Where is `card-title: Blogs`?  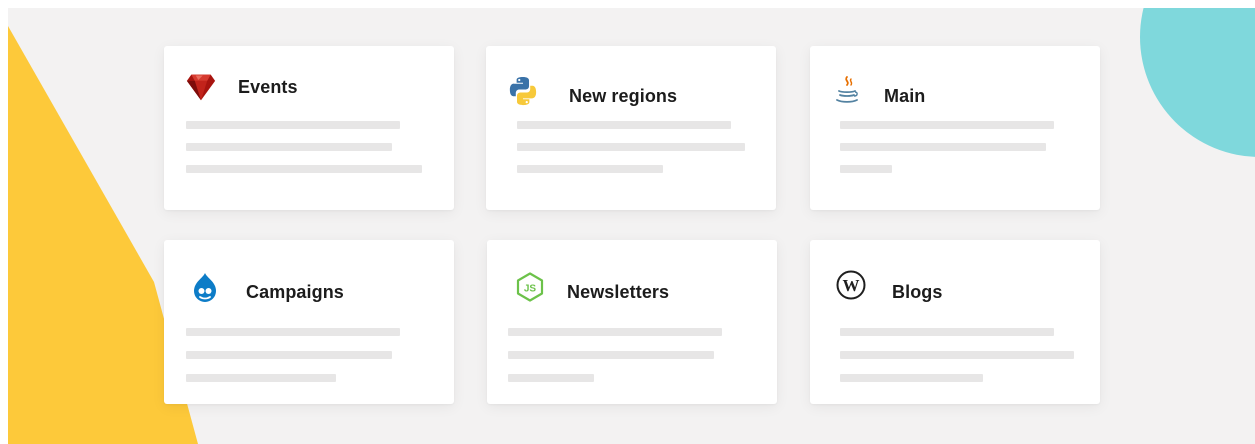 card-title: Blogs is located at coordinates (917, 292).